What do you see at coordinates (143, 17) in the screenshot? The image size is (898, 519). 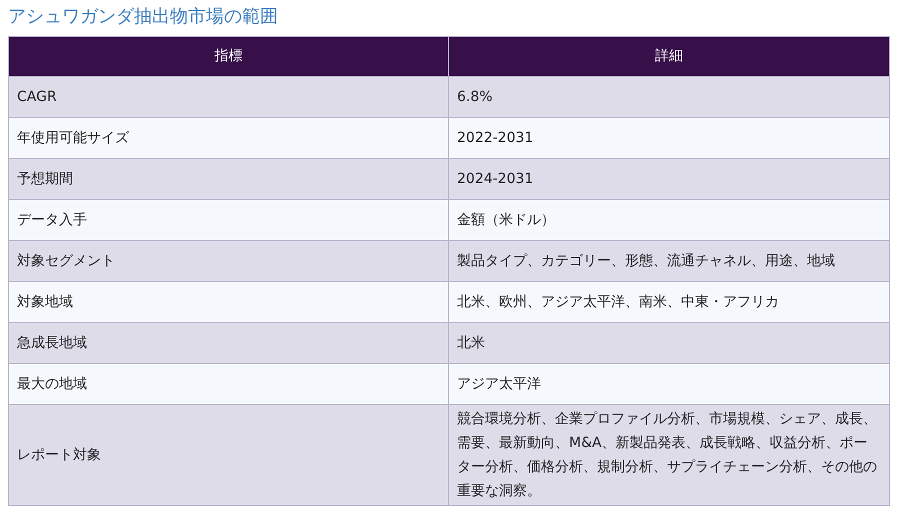 I see `page-title: アシュワガンダ抽出物市場の範囲` at bounding box center [143, 17].